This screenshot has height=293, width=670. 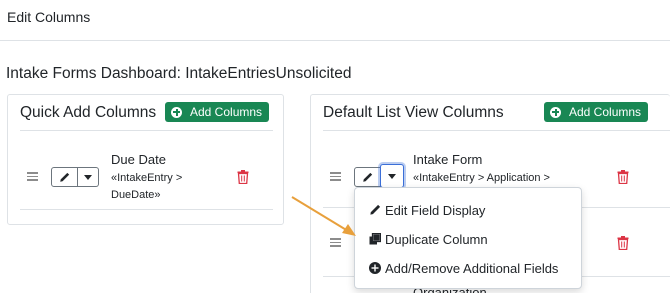 I want to click on column-path: DueDate», so click(x=136, y=195).